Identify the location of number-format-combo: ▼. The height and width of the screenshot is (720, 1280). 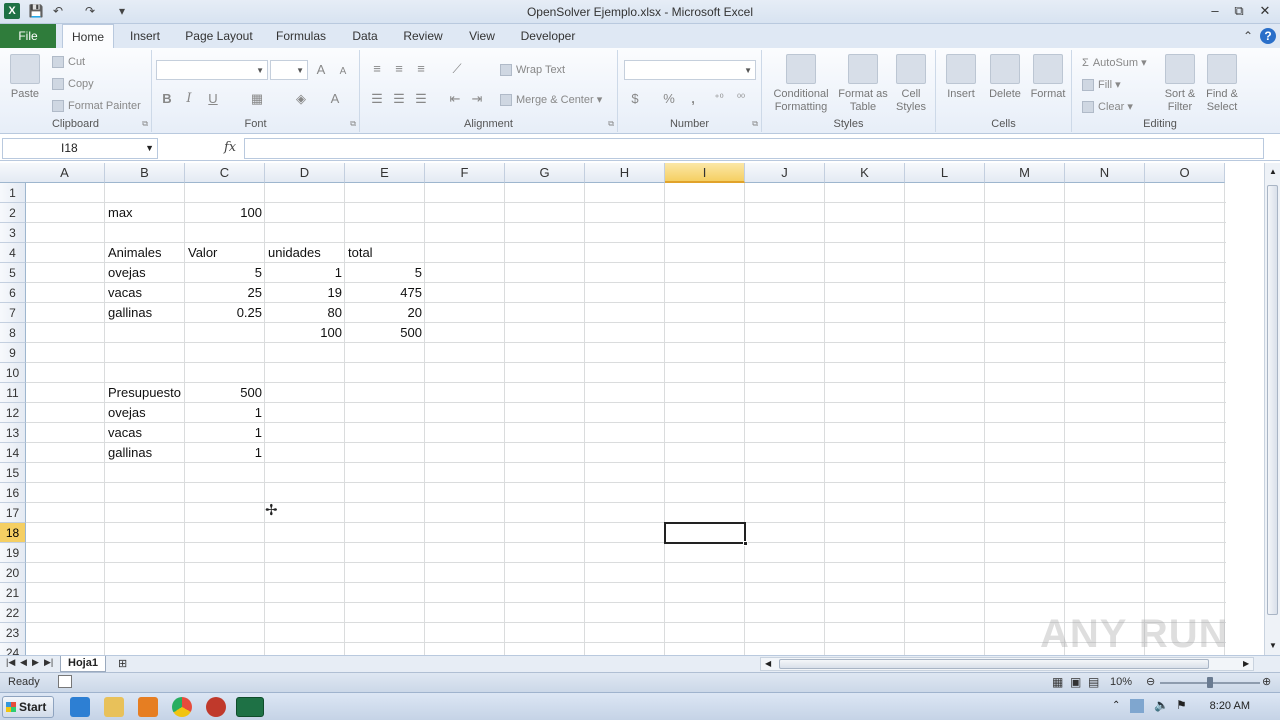
(690, 70).